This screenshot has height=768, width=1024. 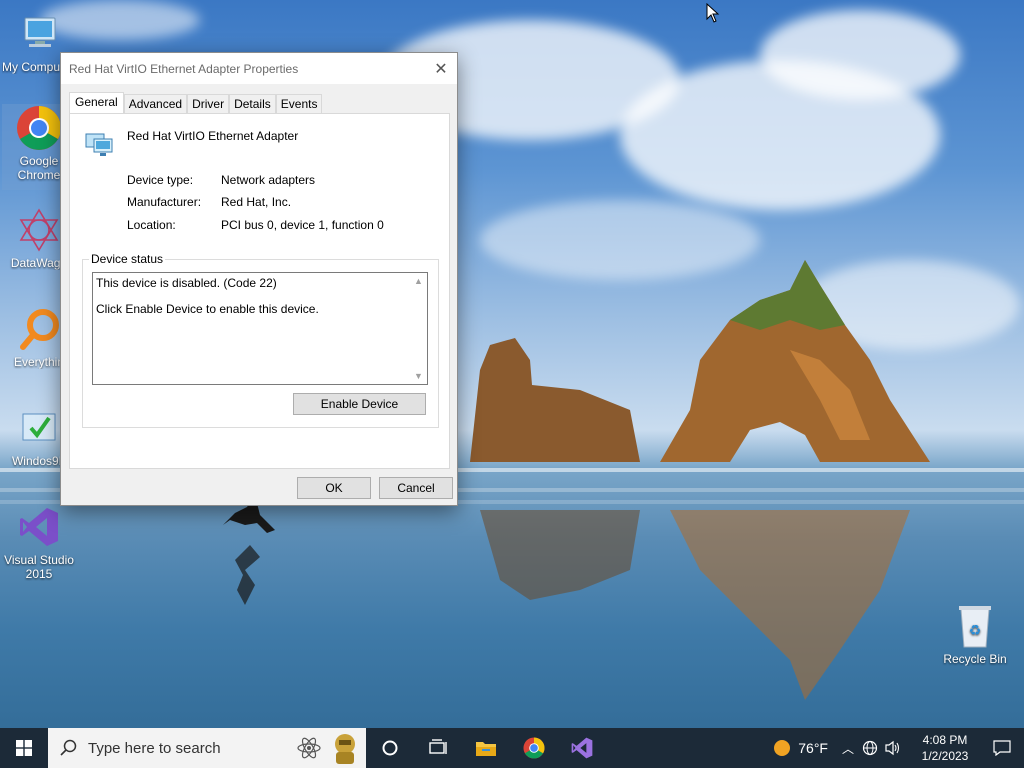 I want to click on start-button, so click(x=24, y=748).